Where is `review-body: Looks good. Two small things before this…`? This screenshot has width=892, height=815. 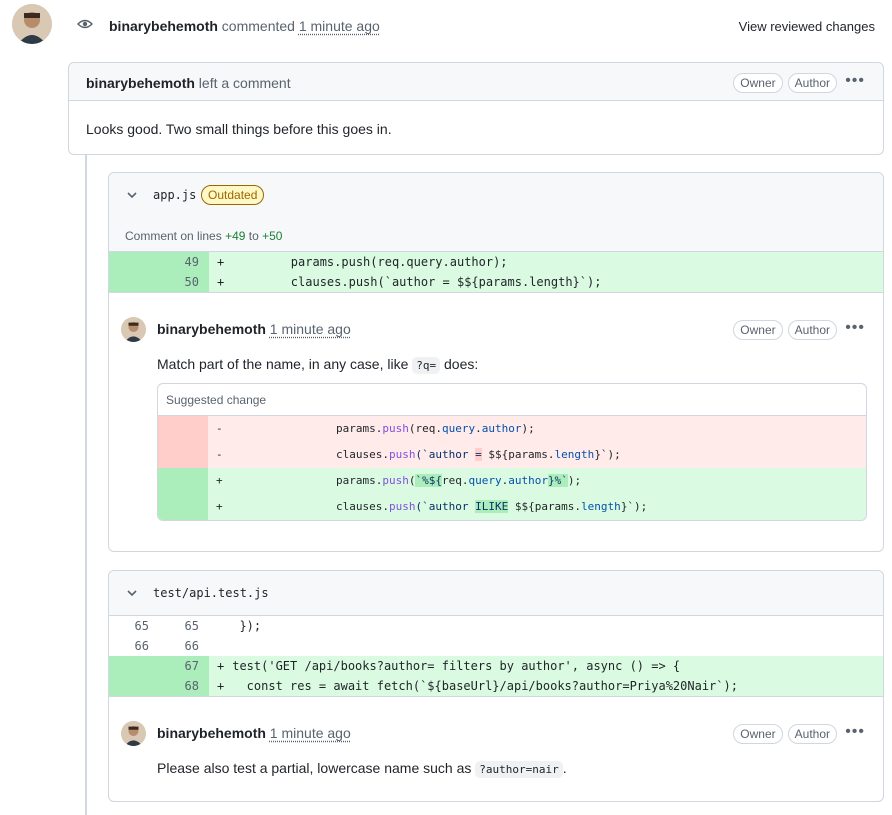 review-body: Looks good. Two small things before this… is located at coordinates (239, 129).